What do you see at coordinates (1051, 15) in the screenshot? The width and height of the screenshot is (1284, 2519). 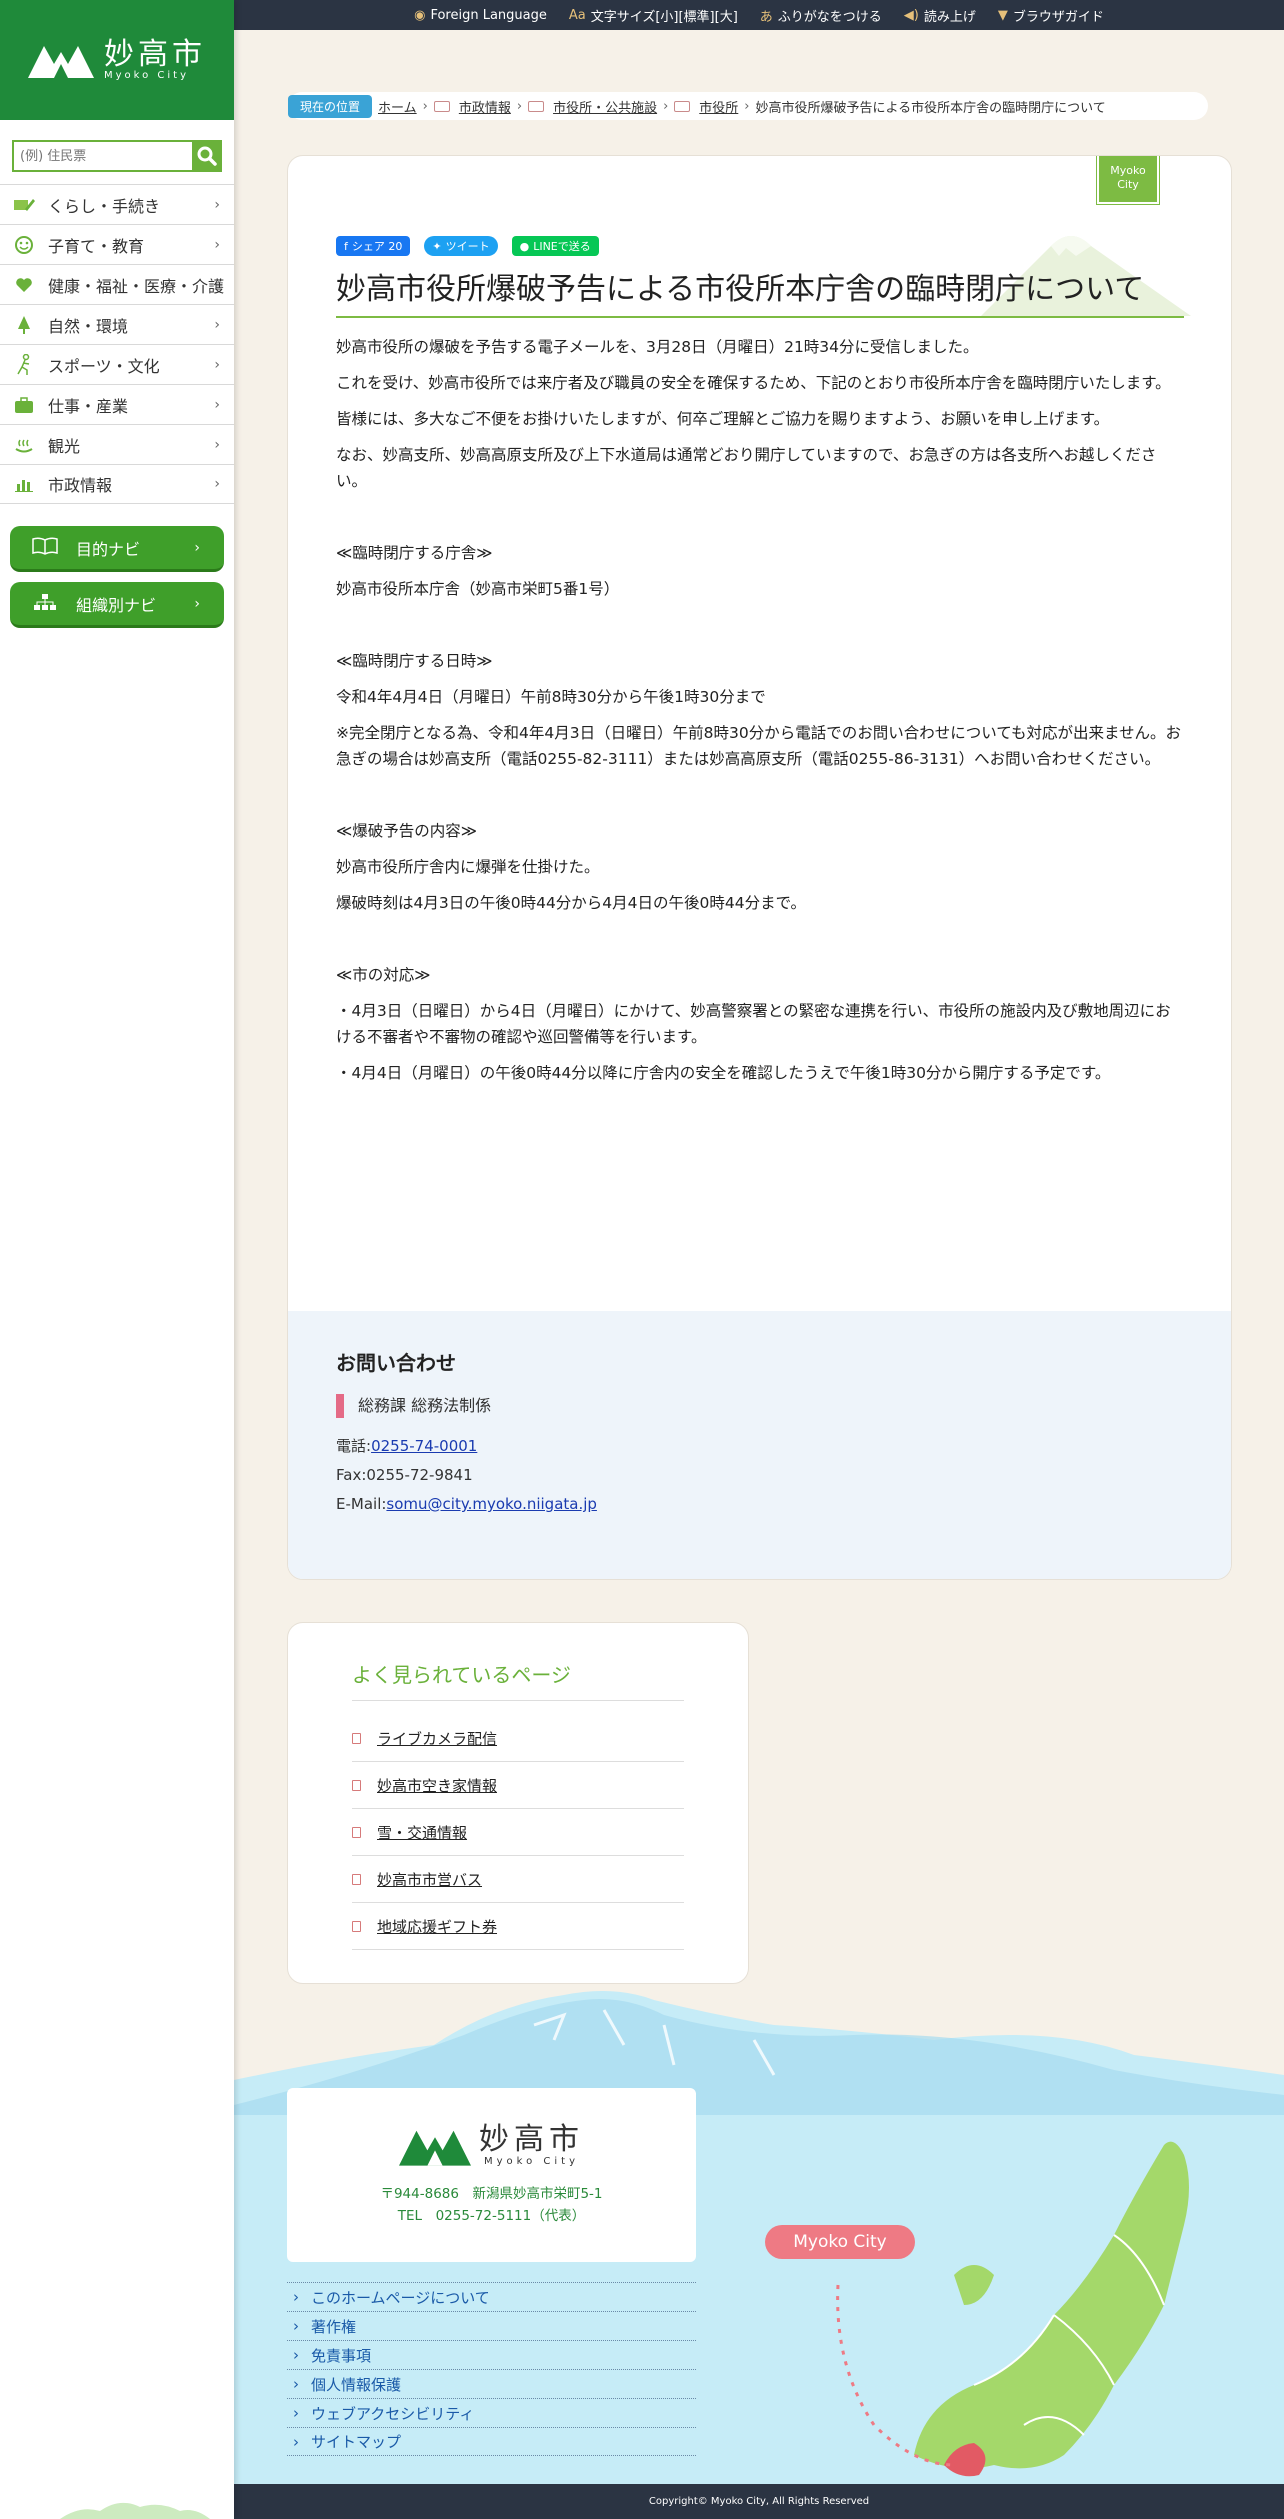 I see `browser-guide-link: ▼ ブラウザガイド` at bounding box center [1051, 15].